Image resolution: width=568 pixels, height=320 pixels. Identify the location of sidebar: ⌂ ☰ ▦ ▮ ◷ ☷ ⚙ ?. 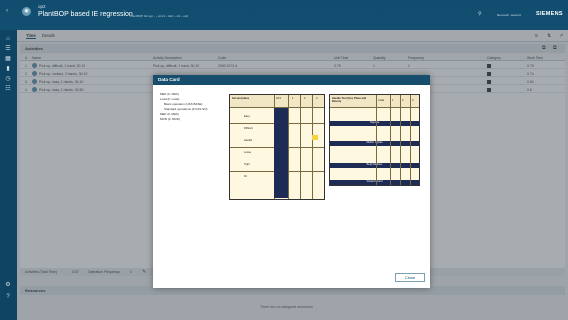
(8, 175).